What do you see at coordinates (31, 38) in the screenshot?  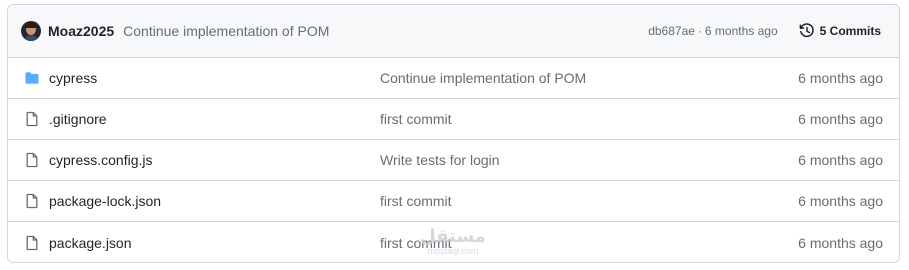 I see `avatar-body` at bounding box center [31, 38].